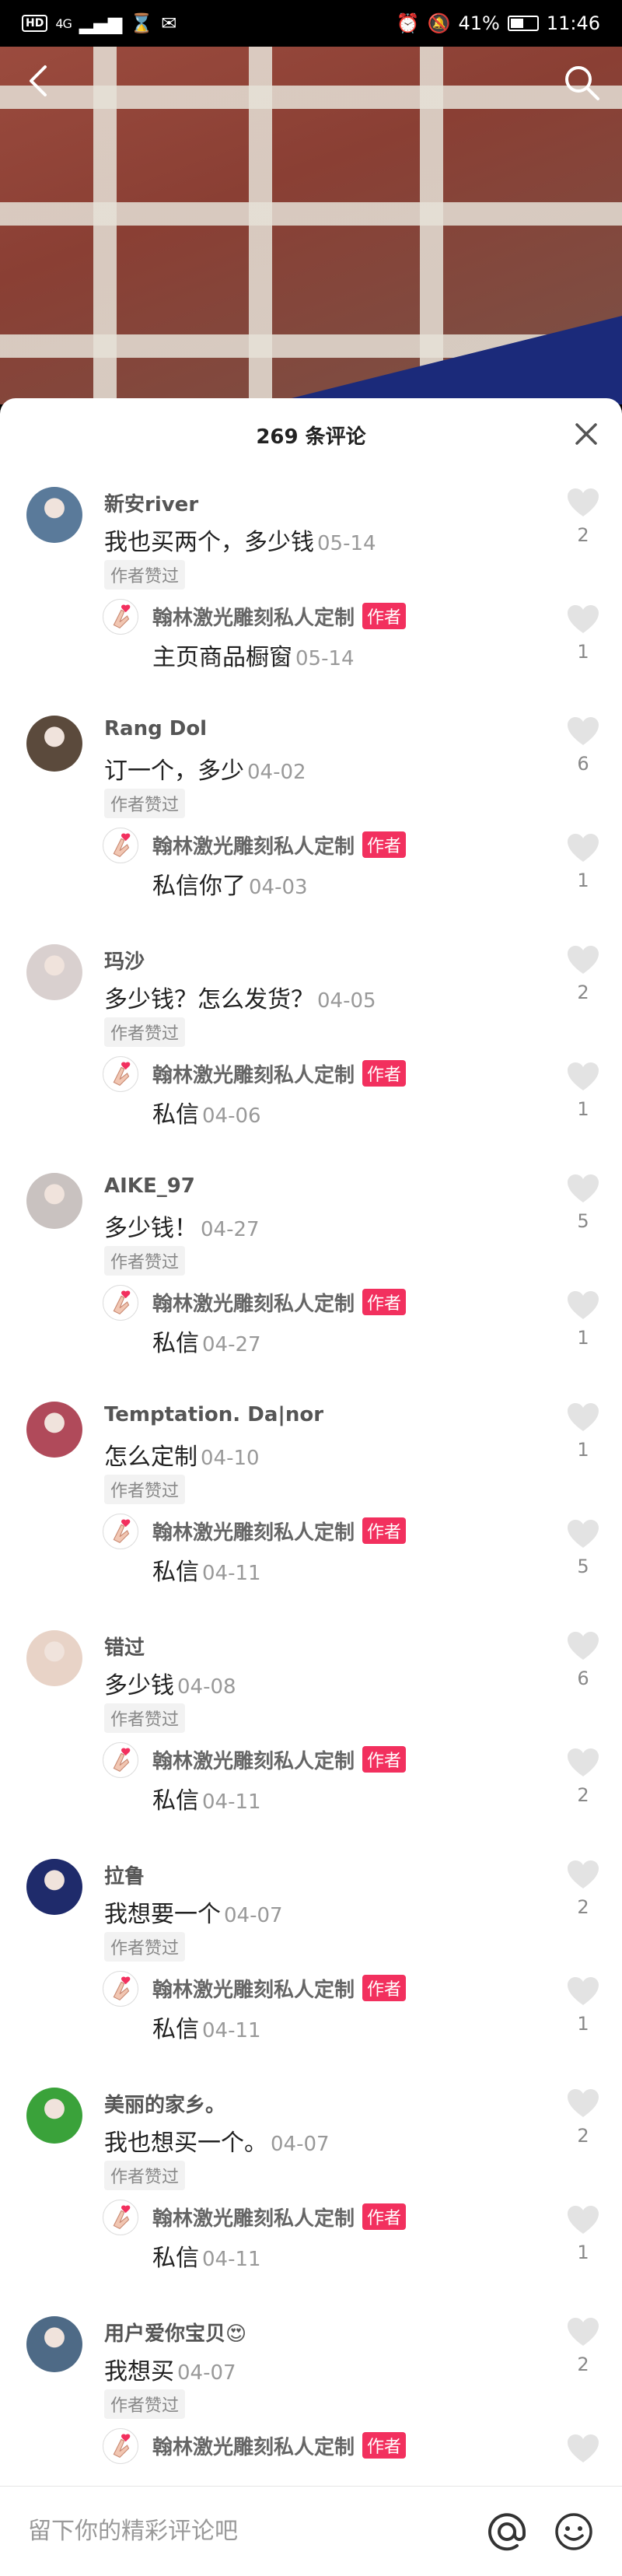 The image size is (622, 2576). What do you see at coordinates (151, 503) in the screenshot?
I see `commenter-name: 新安river` at bounding box center [151, 503].